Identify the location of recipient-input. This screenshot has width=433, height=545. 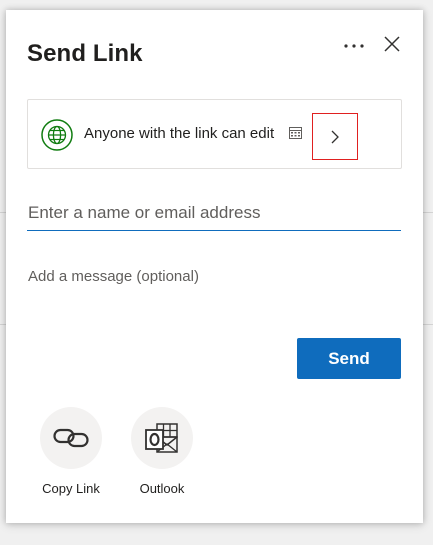
(214, 215).